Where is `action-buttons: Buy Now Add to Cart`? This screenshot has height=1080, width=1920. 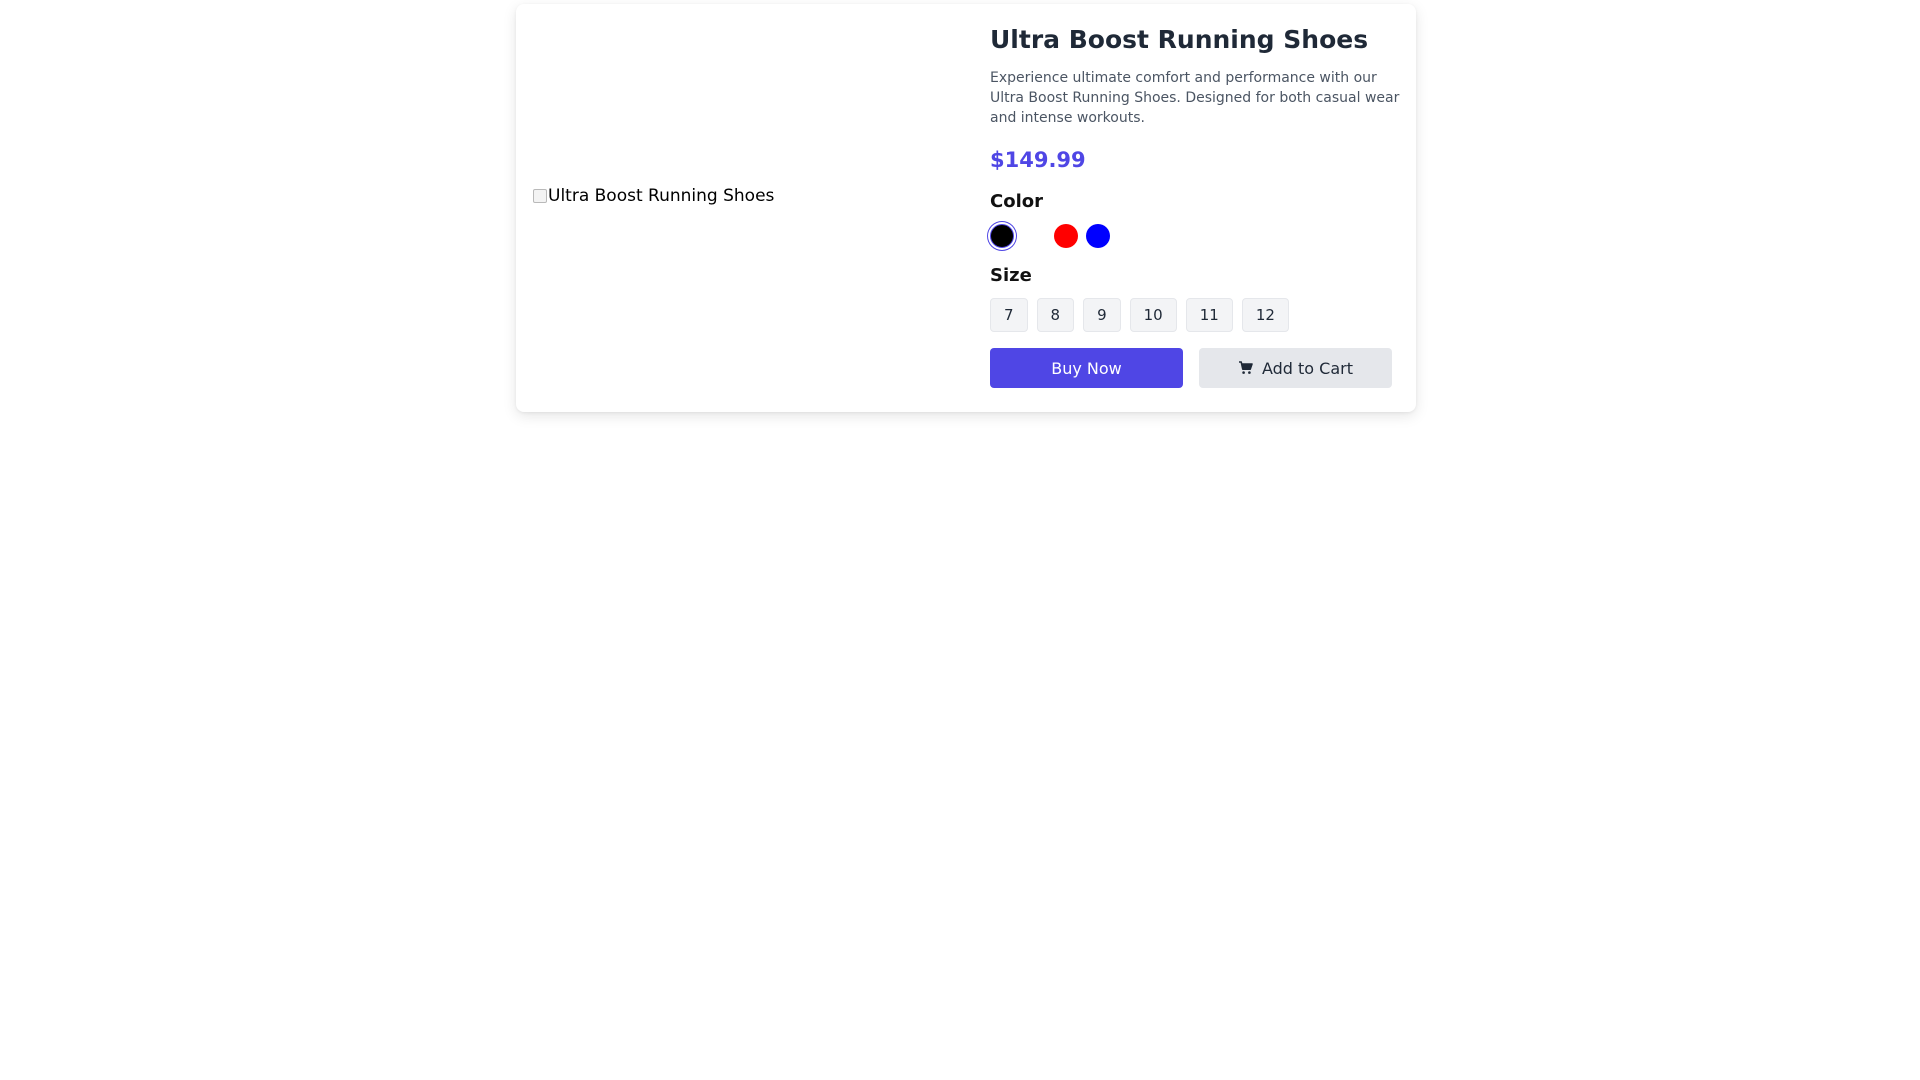
action-buttons: Buy Now Add to Cart is located at coordinates (1195, 368).